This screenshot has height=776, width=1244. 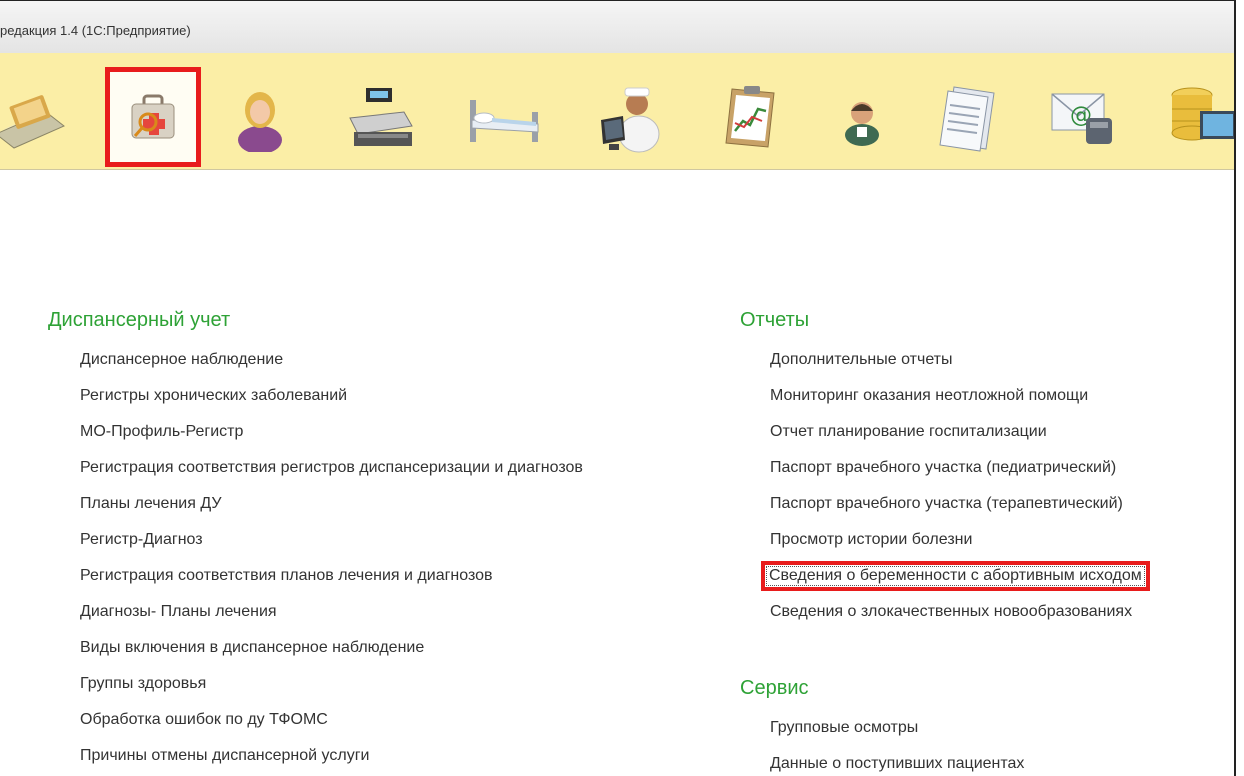 What do you see at coordinates (224, 756) in the screenshot?
I see `menu-link-cancel-reasons: Причины отмены диспансерной услуги` at bounding box center [224, 756].